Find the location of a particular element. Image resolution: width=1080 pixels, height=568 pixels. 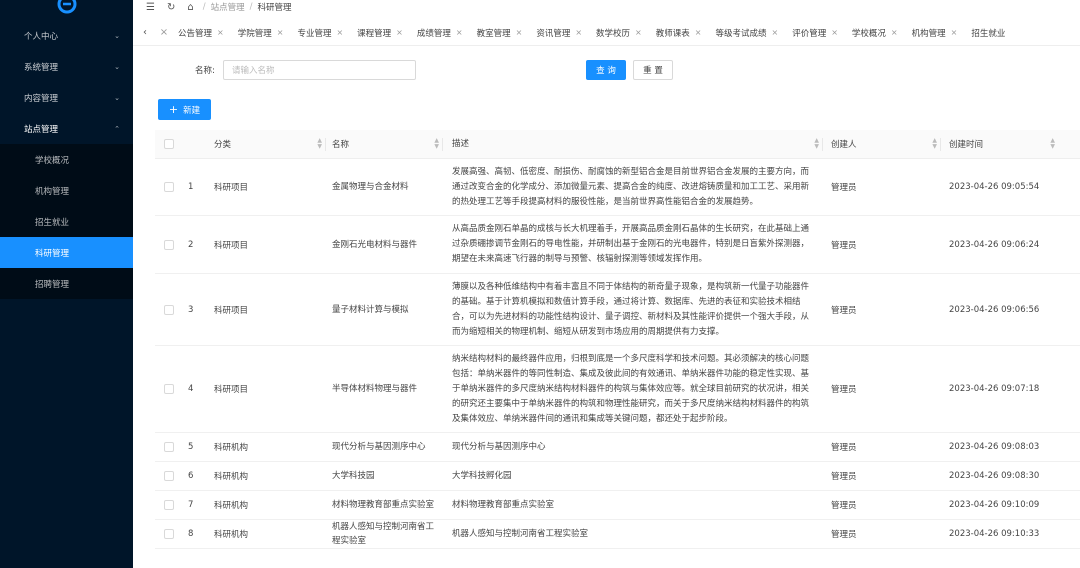

sidebar-menu-0: 个人中心 ⌄ is located at coordinates (66, 35).